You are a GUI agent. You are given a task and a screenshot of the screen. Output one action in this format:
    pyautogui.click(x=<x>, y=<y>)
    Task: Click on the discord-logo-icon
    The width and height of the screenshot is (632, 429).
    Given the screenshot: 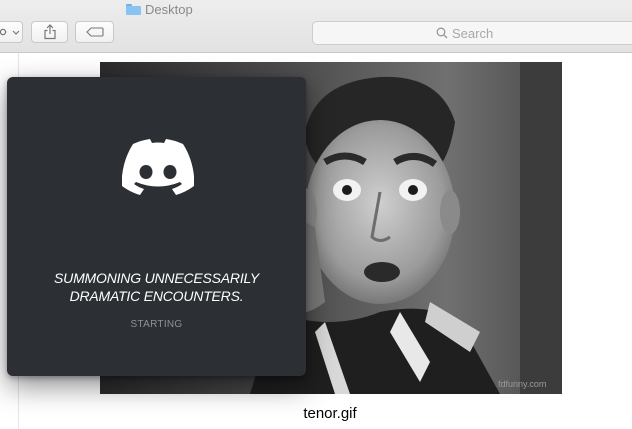 What is the action you would take?
    pyautogui.click(x=158, y=167)
    